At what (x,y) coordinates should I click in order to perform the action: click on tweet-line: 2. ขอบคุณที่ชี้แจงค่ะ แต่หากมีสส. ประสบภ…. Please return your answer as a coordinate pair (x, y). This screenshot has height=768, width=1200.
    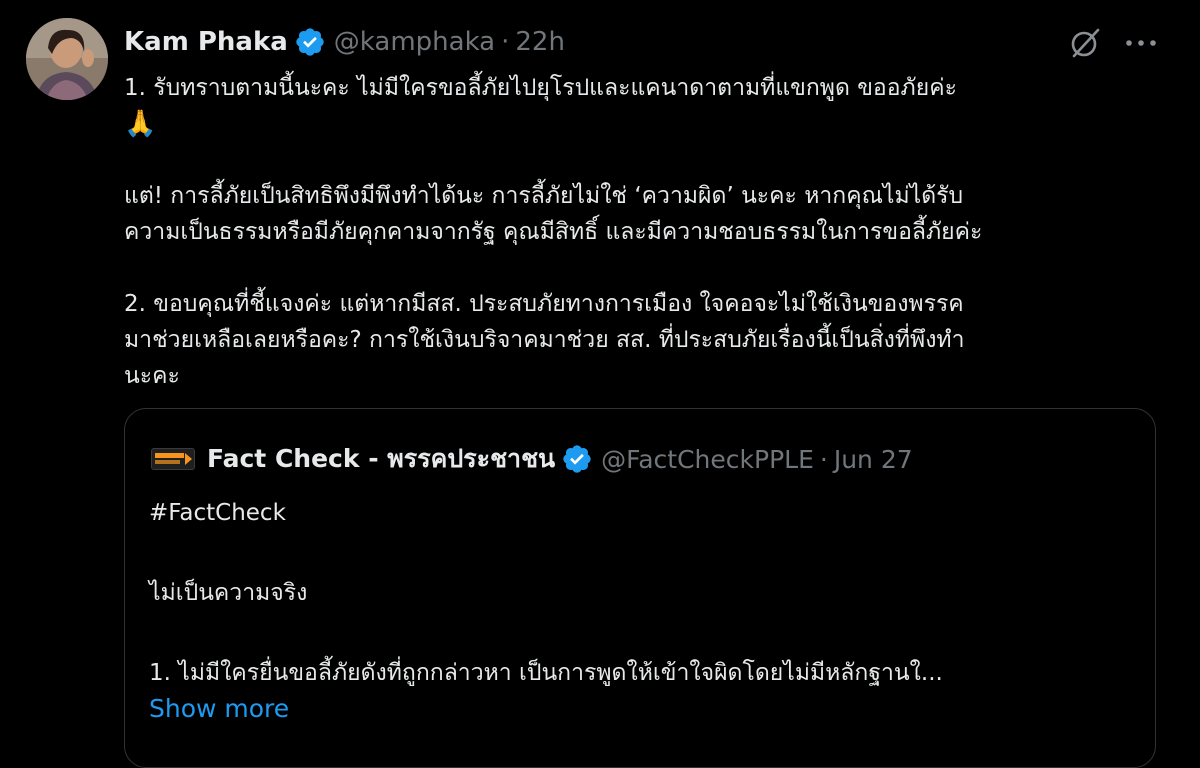
    Looking at the image, I should click on (544, 304).